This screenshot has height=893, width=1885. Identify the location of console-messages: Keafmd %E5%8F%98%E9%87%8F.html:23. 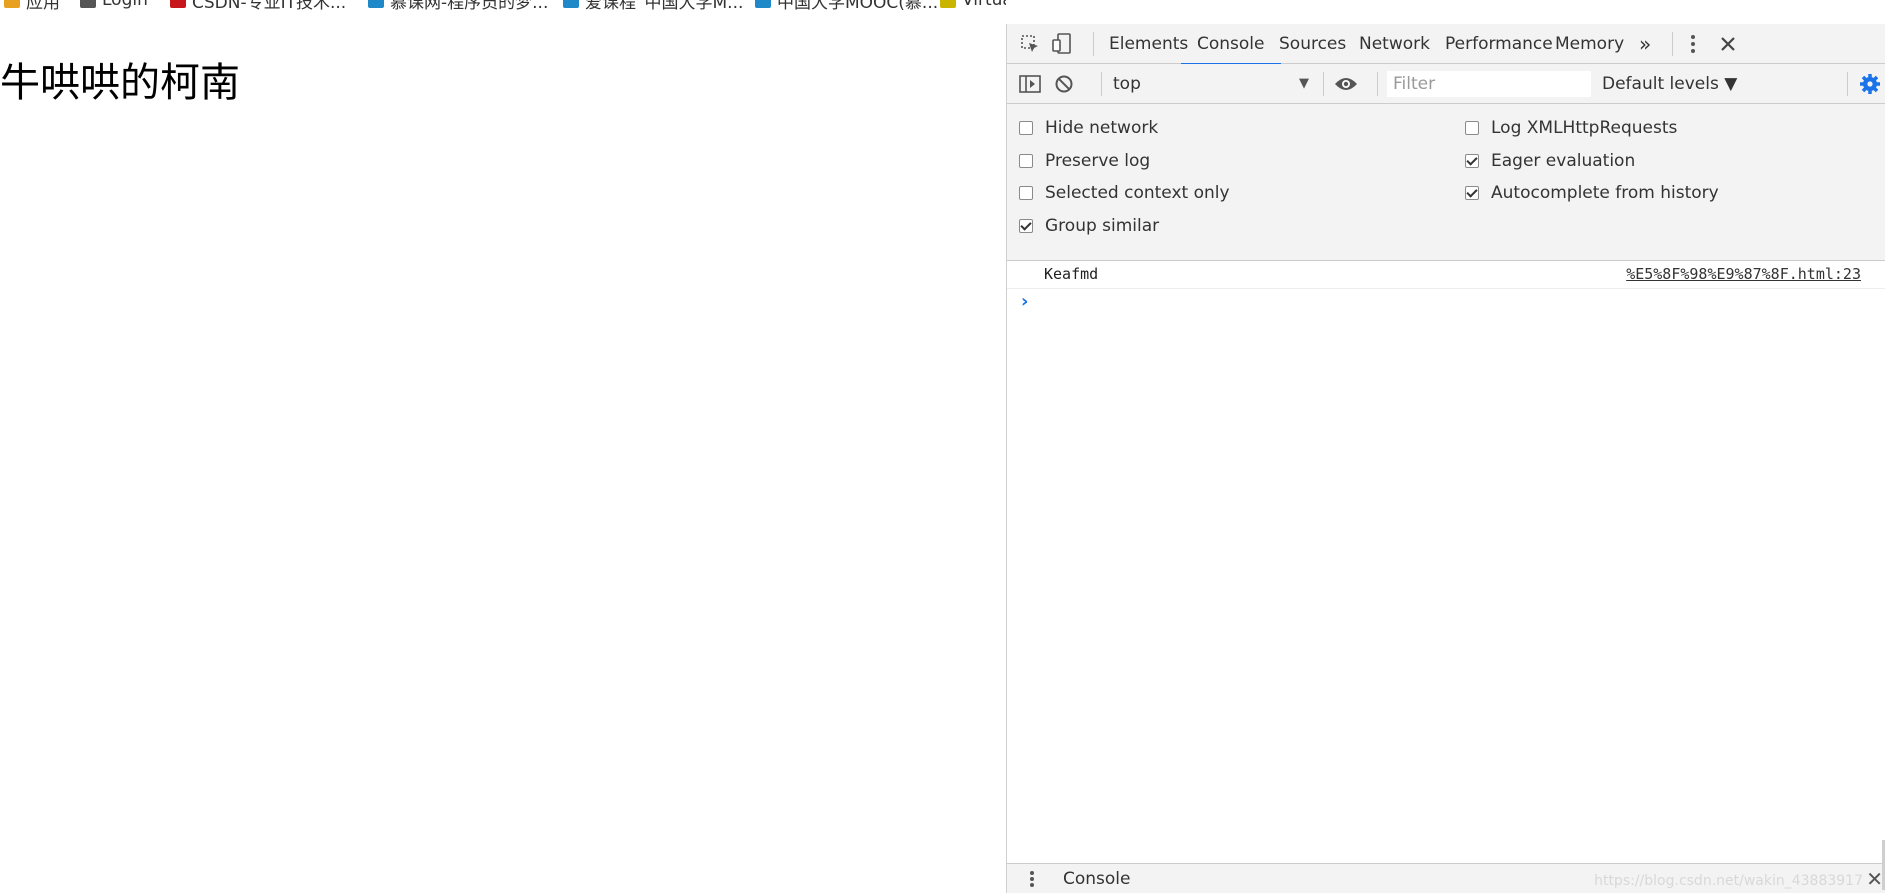
(1446, 275).